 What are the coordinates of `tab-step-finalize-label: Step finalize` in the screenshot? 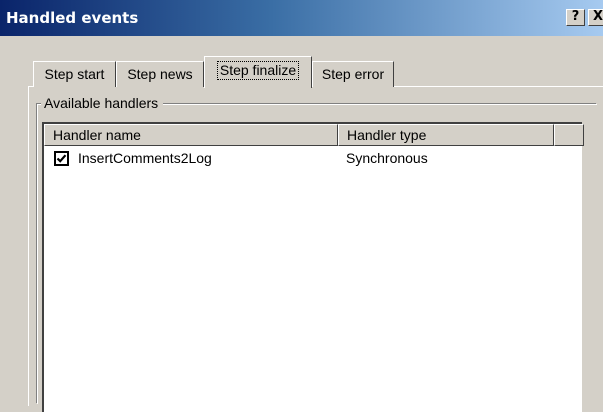 It's located at (258, 70).